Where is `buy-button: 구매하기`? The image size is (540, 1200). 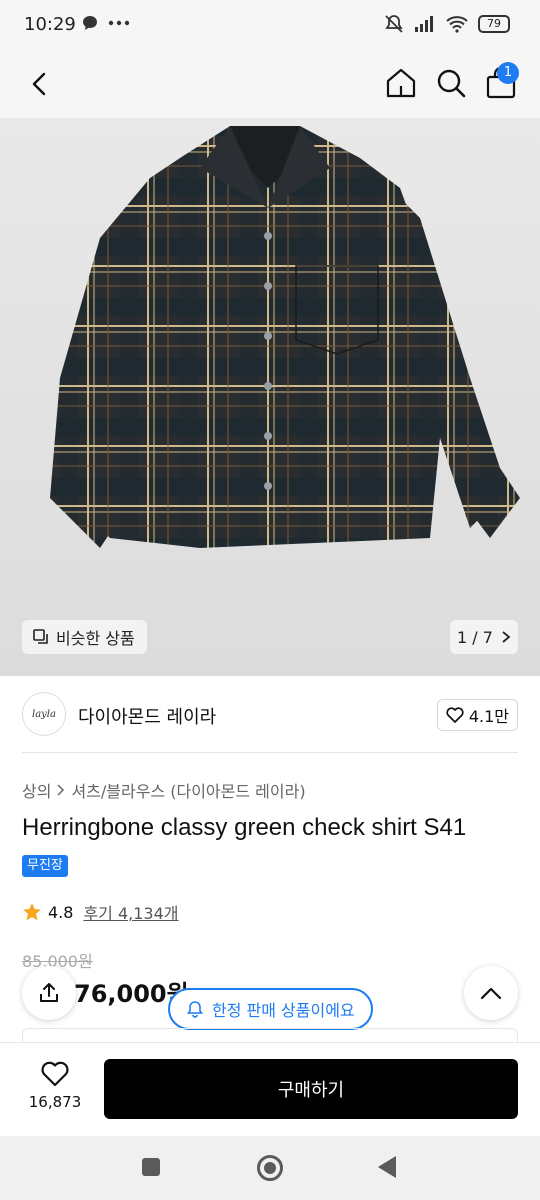
buy-button: 구매하기 is located at coordinates (311, 1089).